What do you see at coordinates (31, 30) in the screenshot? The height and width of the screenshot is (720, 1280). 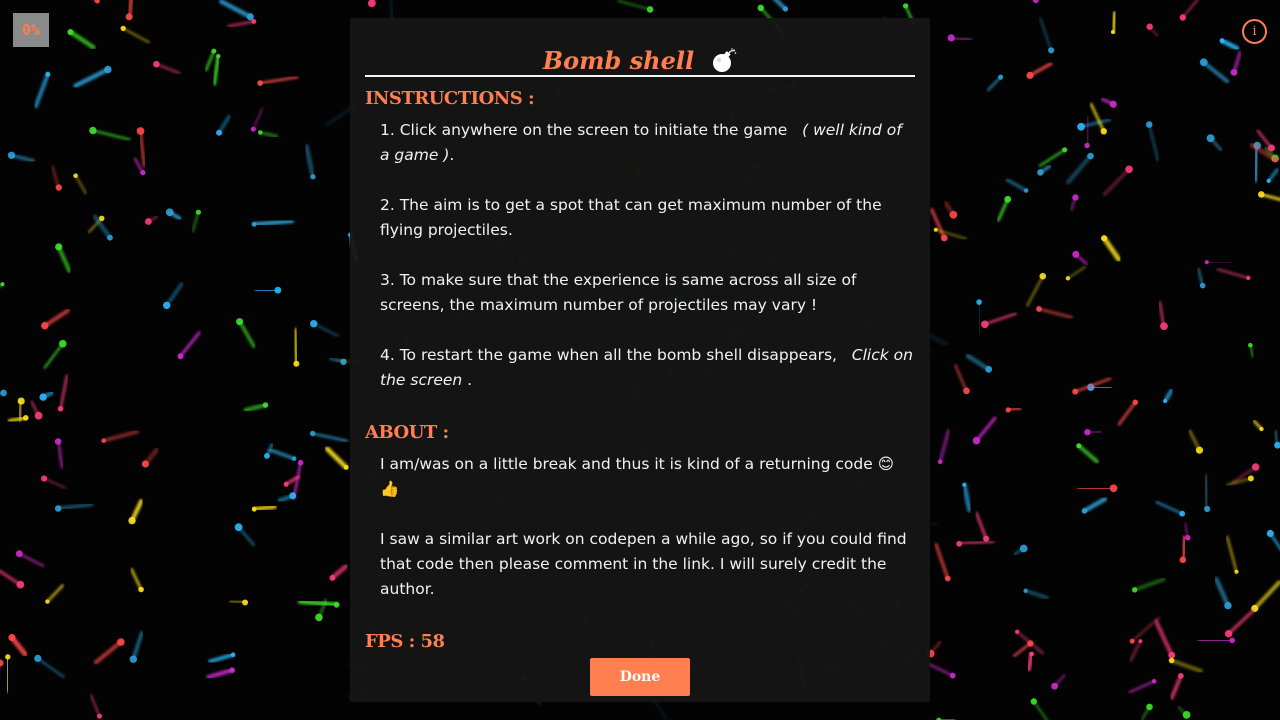 I see `progress-percentage-badge: 0%` at bounding box center [31, 30].